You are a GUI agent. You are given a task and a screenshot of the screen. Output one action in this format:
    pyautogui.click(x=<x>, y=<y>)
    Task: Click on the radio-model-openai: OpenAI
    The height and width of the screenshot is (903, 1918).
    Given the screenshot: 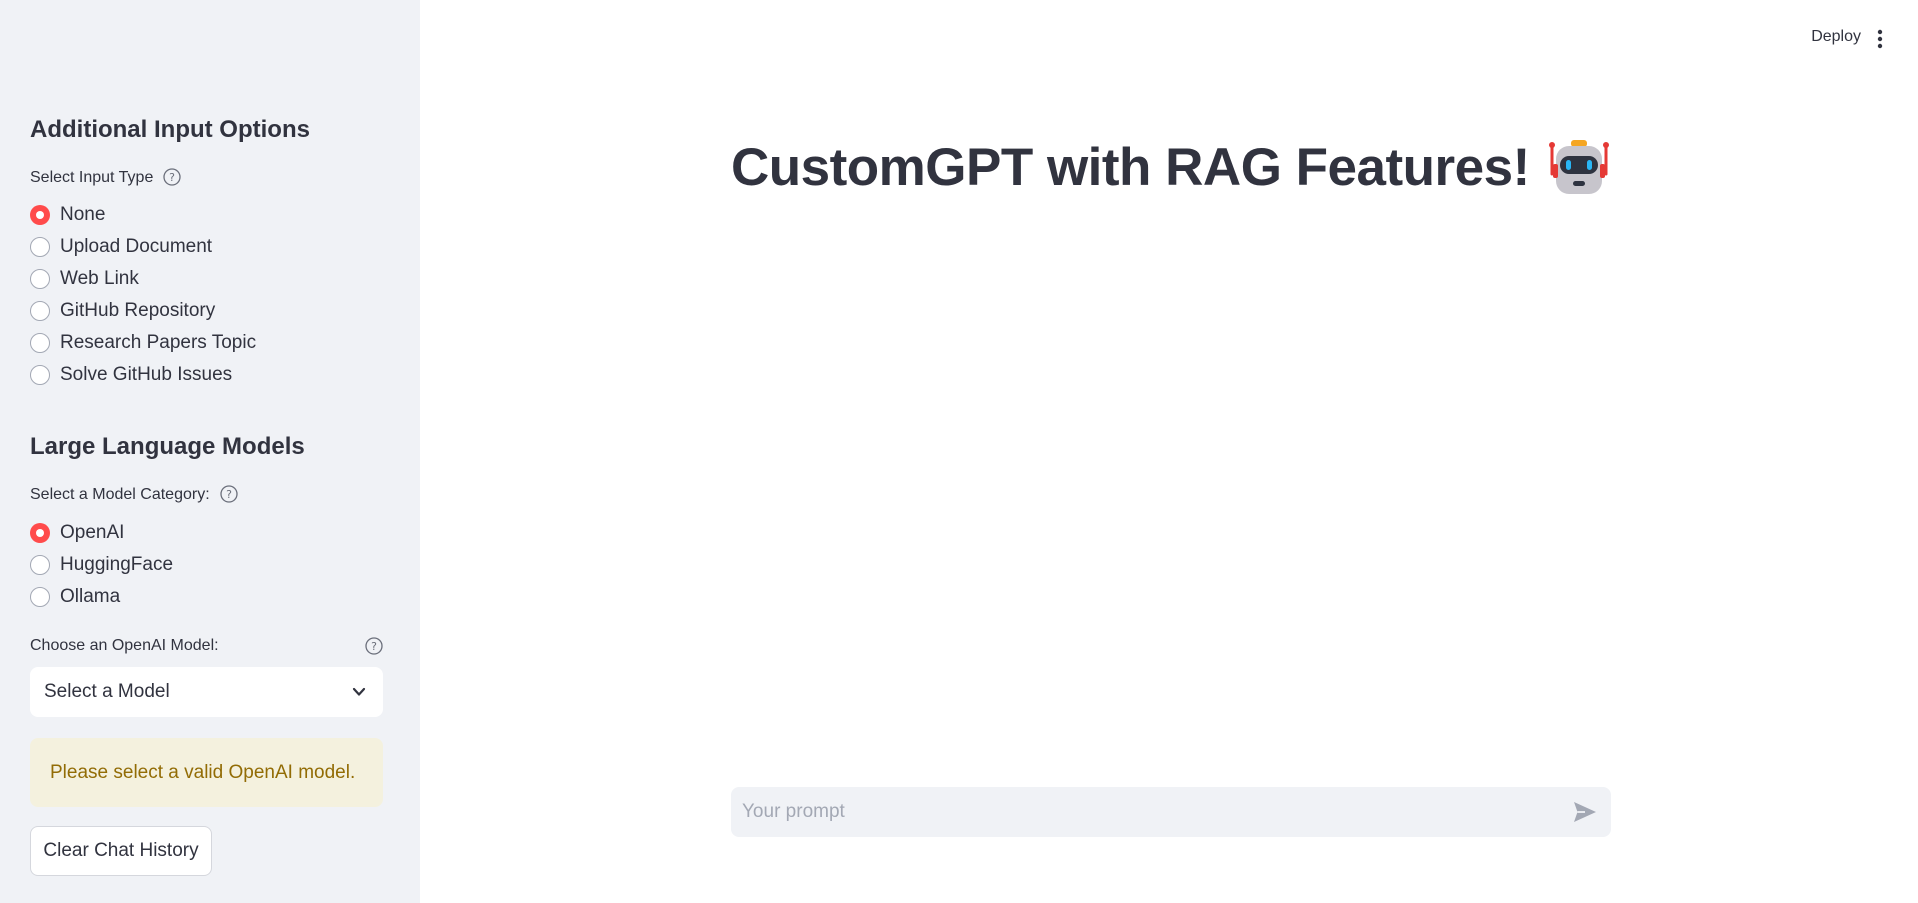 What is the action you would take?
    pyautogui.click(x=77, y=533)
    